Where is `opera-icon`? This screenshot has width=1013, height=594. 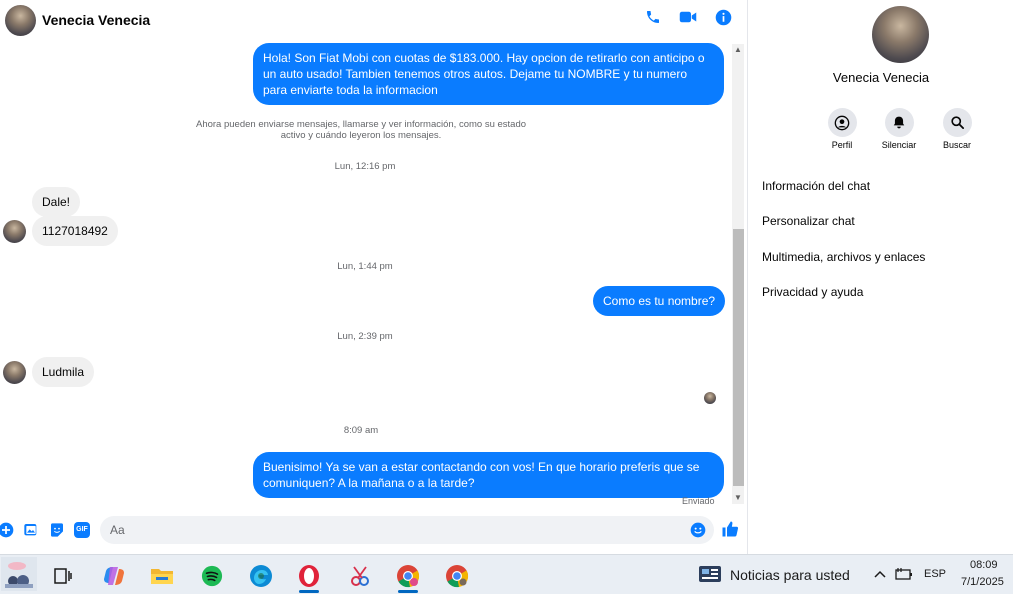
opera-icon is located at coordinates (309, 576).